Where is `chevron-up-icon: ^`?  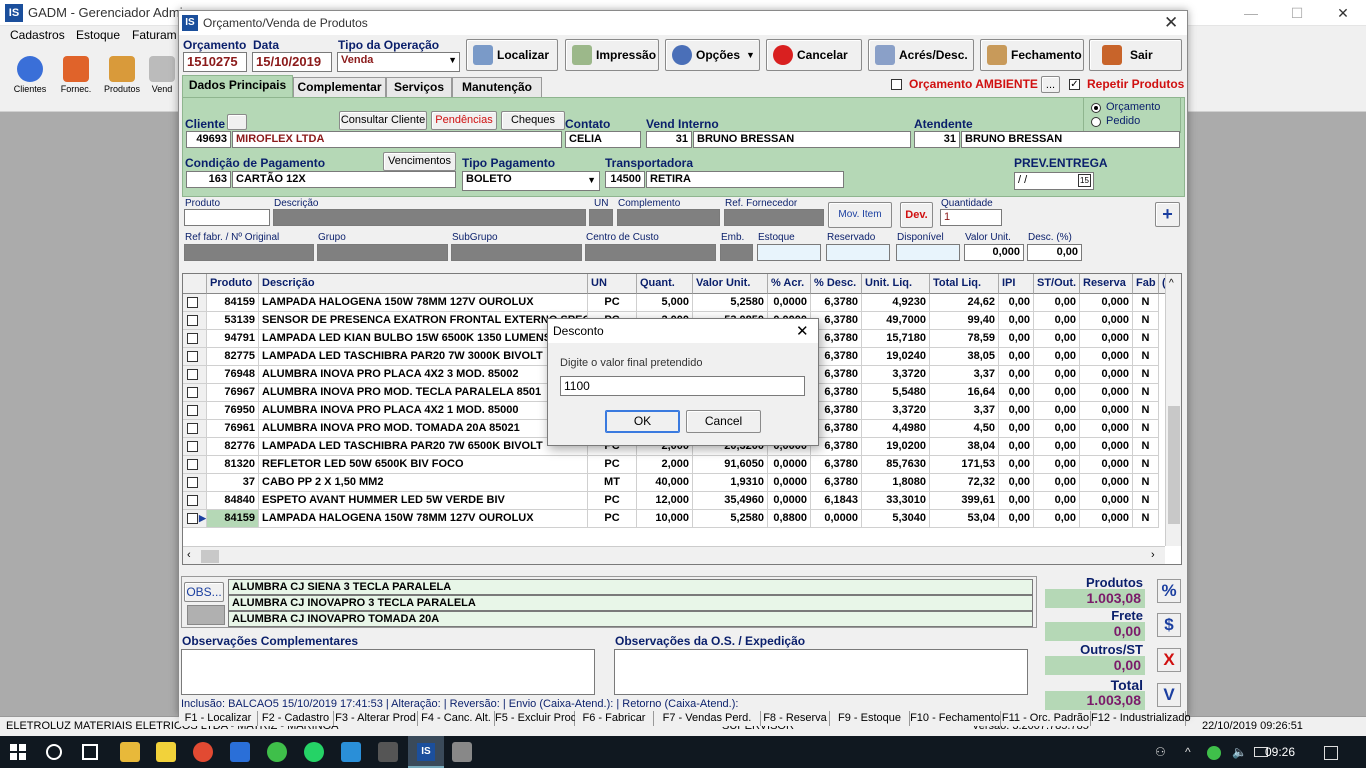
chevron-up-icon: ^ is located at coordinates (1188, 752).